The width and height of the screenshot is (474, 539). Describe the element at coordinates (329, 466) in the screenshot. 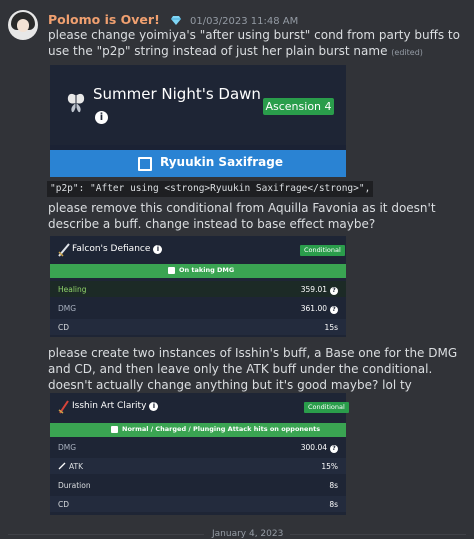

I see `stat-value: 15%` at that location.